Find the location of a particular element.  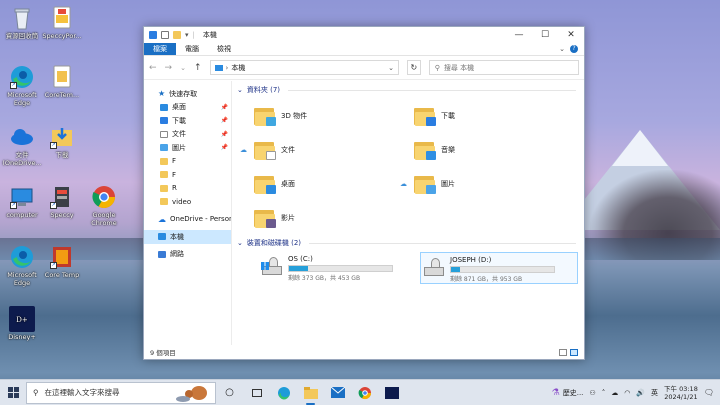

drive-c: OS (C:) 剩餘 373 GB，共 453 GB is located at coordinates (337, 268).